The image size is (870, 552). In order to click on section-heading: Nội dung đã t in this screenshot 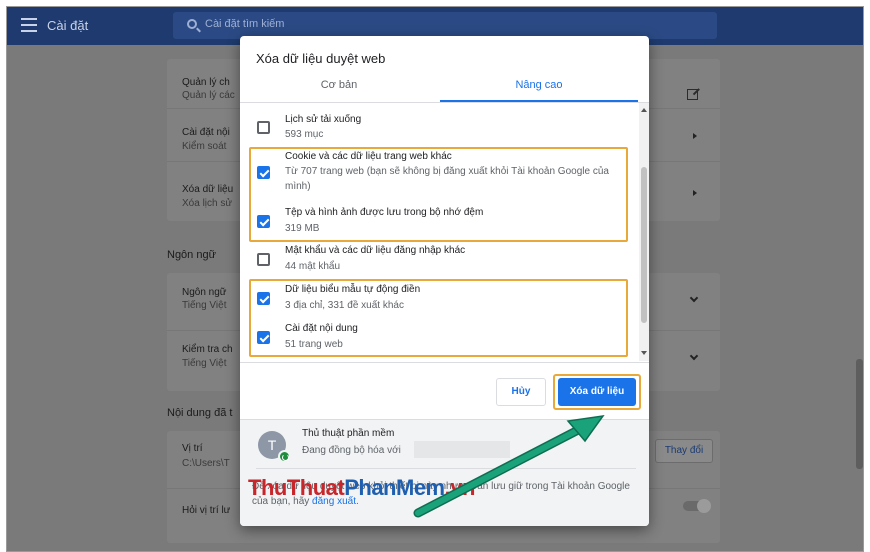, I will do `click(200, 413)`.